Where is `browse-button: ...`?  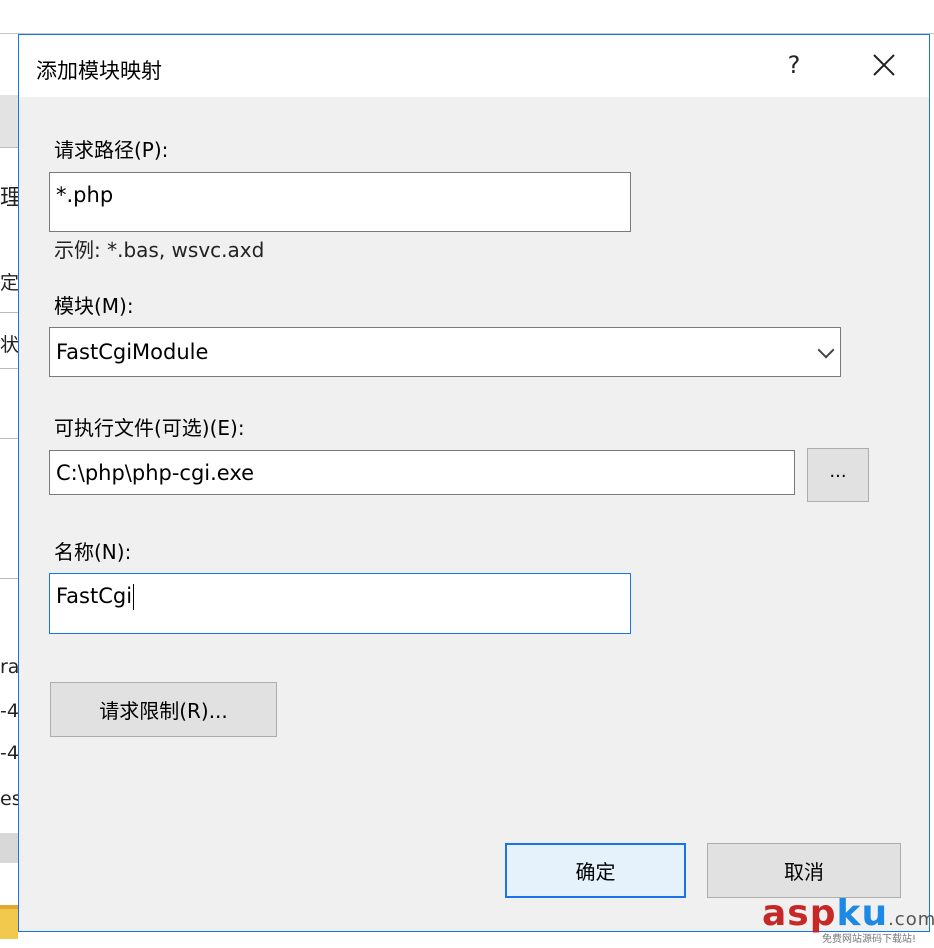
browse-button: ... is located at coordinates (838, 475).